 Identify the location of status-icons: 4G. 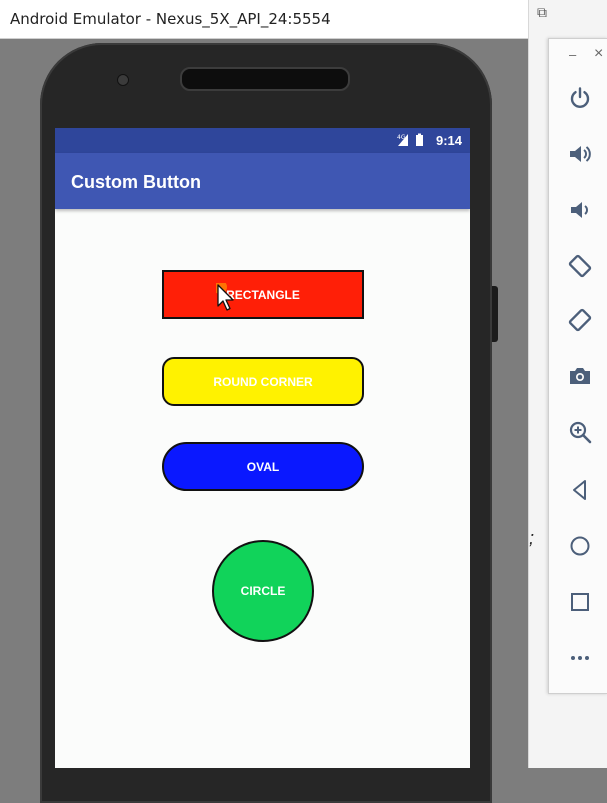
(411, 142).